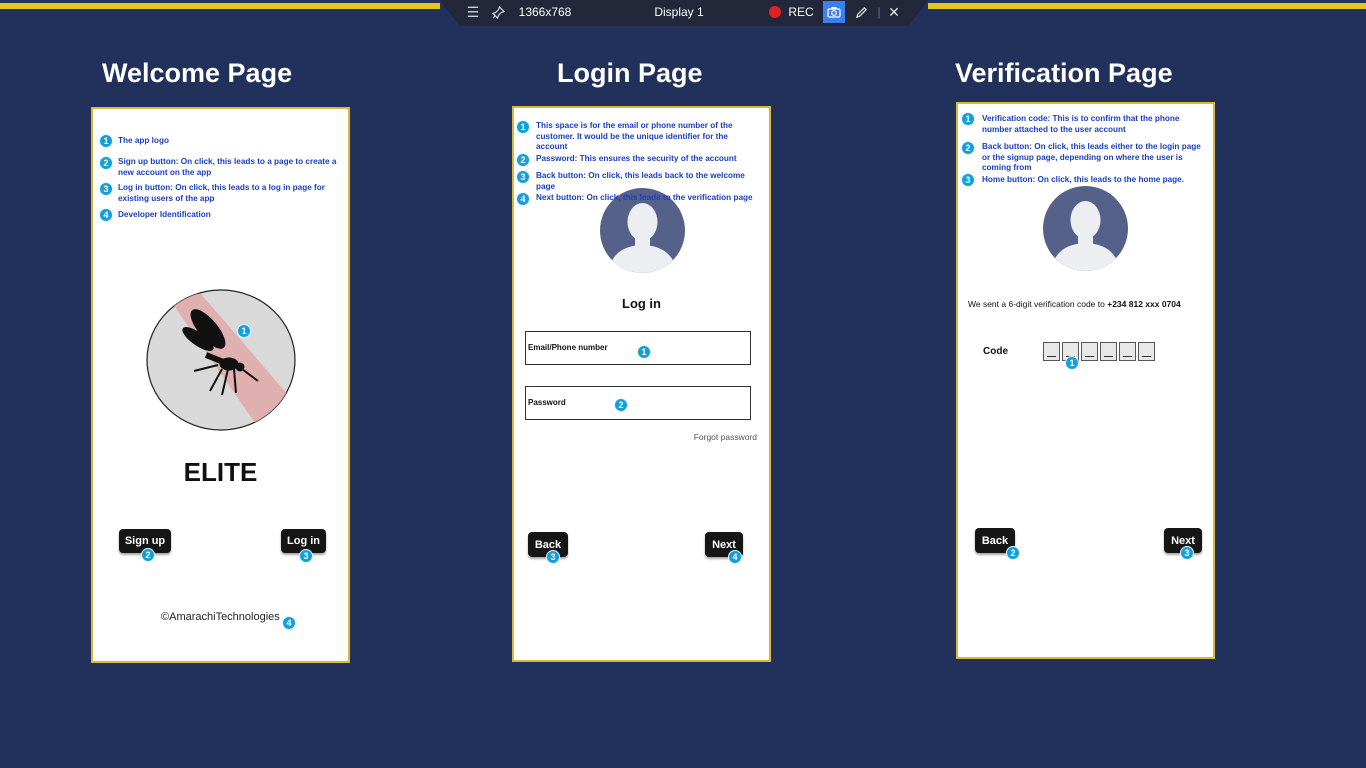  What do you see at coordinates (545, 12) in the screenshot?
I see `resolution-label: 1366x768` at bounding box center [545, 12].